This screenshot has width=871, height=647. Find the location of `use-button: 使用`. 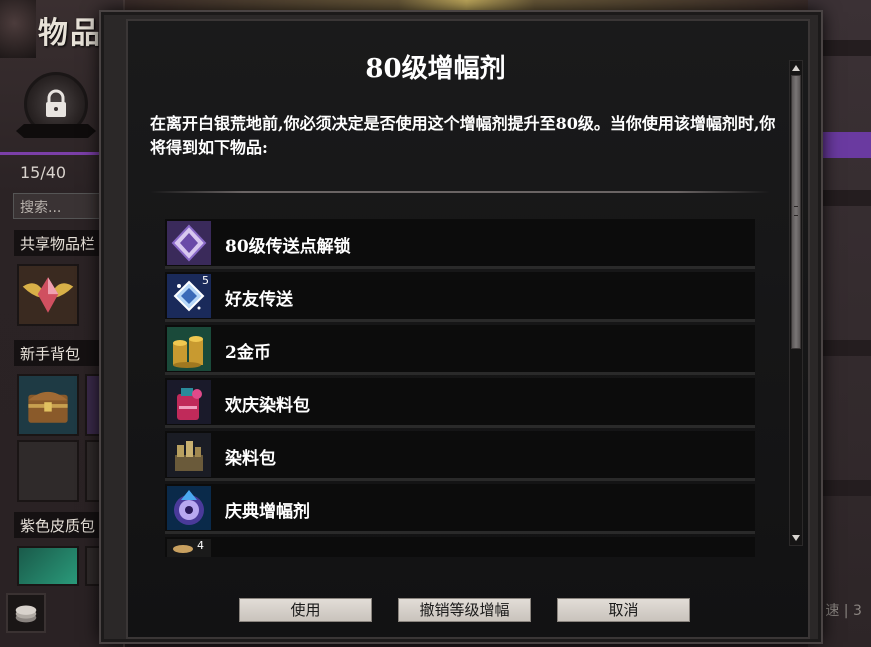

use-button: 使用 is located at coordinates (305, 610).